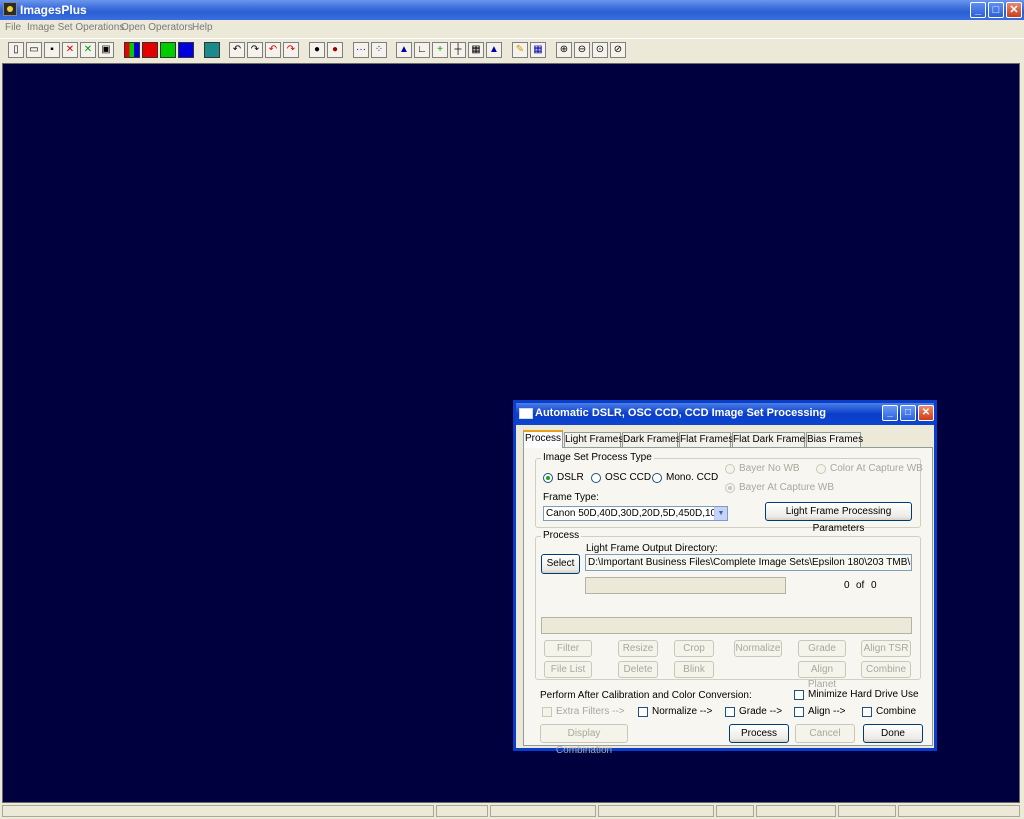 The height and width of the screenshot is (819, 1024). What do you see at coordinates (16, 50) in the screenshot?
I see `new-file-icon: ▯` at bounding box center [16, 50].